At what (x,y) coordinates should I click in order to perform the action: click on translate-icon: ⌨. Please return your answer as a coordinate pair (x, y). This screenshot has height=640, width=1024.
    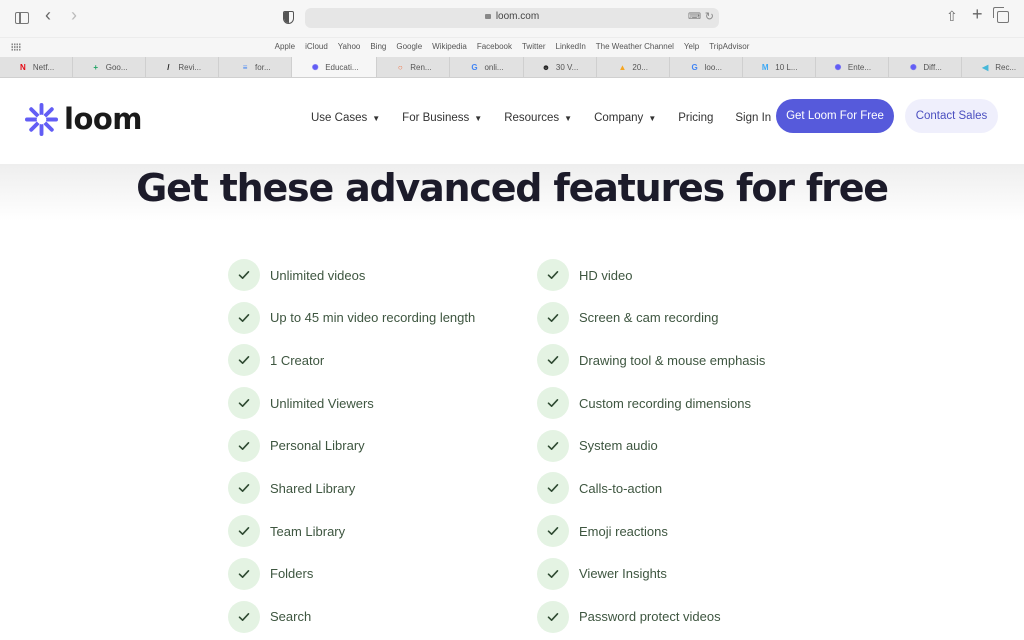
    Looking at the image, I should click on (694, 16).